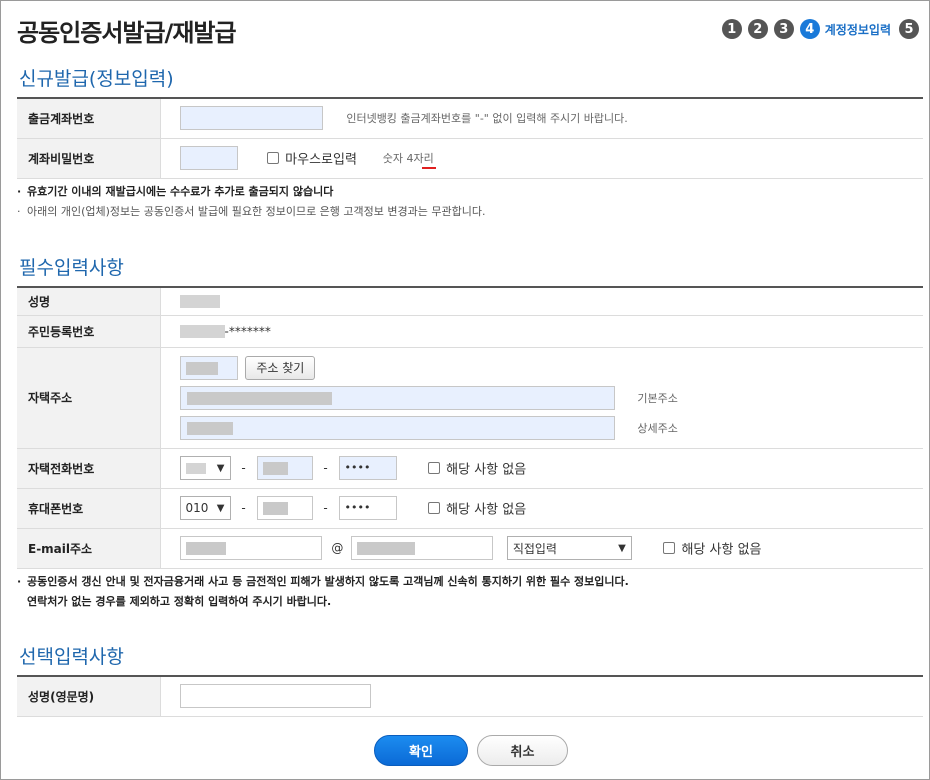 Image resolution: width=930 pixels, height=780 pixels. What do you see at coordinates (783, 29) in the screenshot?
I see `step-3: 3` at bounding box center [783, 29].